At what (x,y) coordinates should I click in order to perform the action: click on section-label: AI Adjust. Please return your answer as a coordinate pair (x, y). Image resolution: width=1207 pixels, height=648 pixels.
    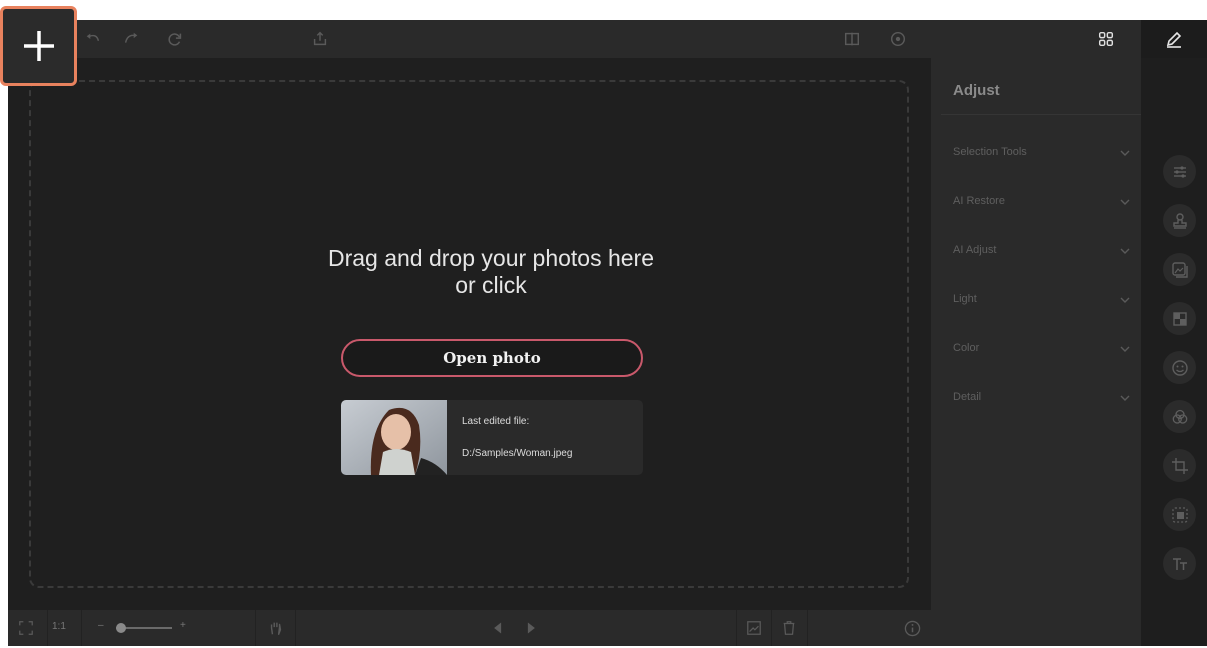
    Looking at the image, I should click on (975, 250).